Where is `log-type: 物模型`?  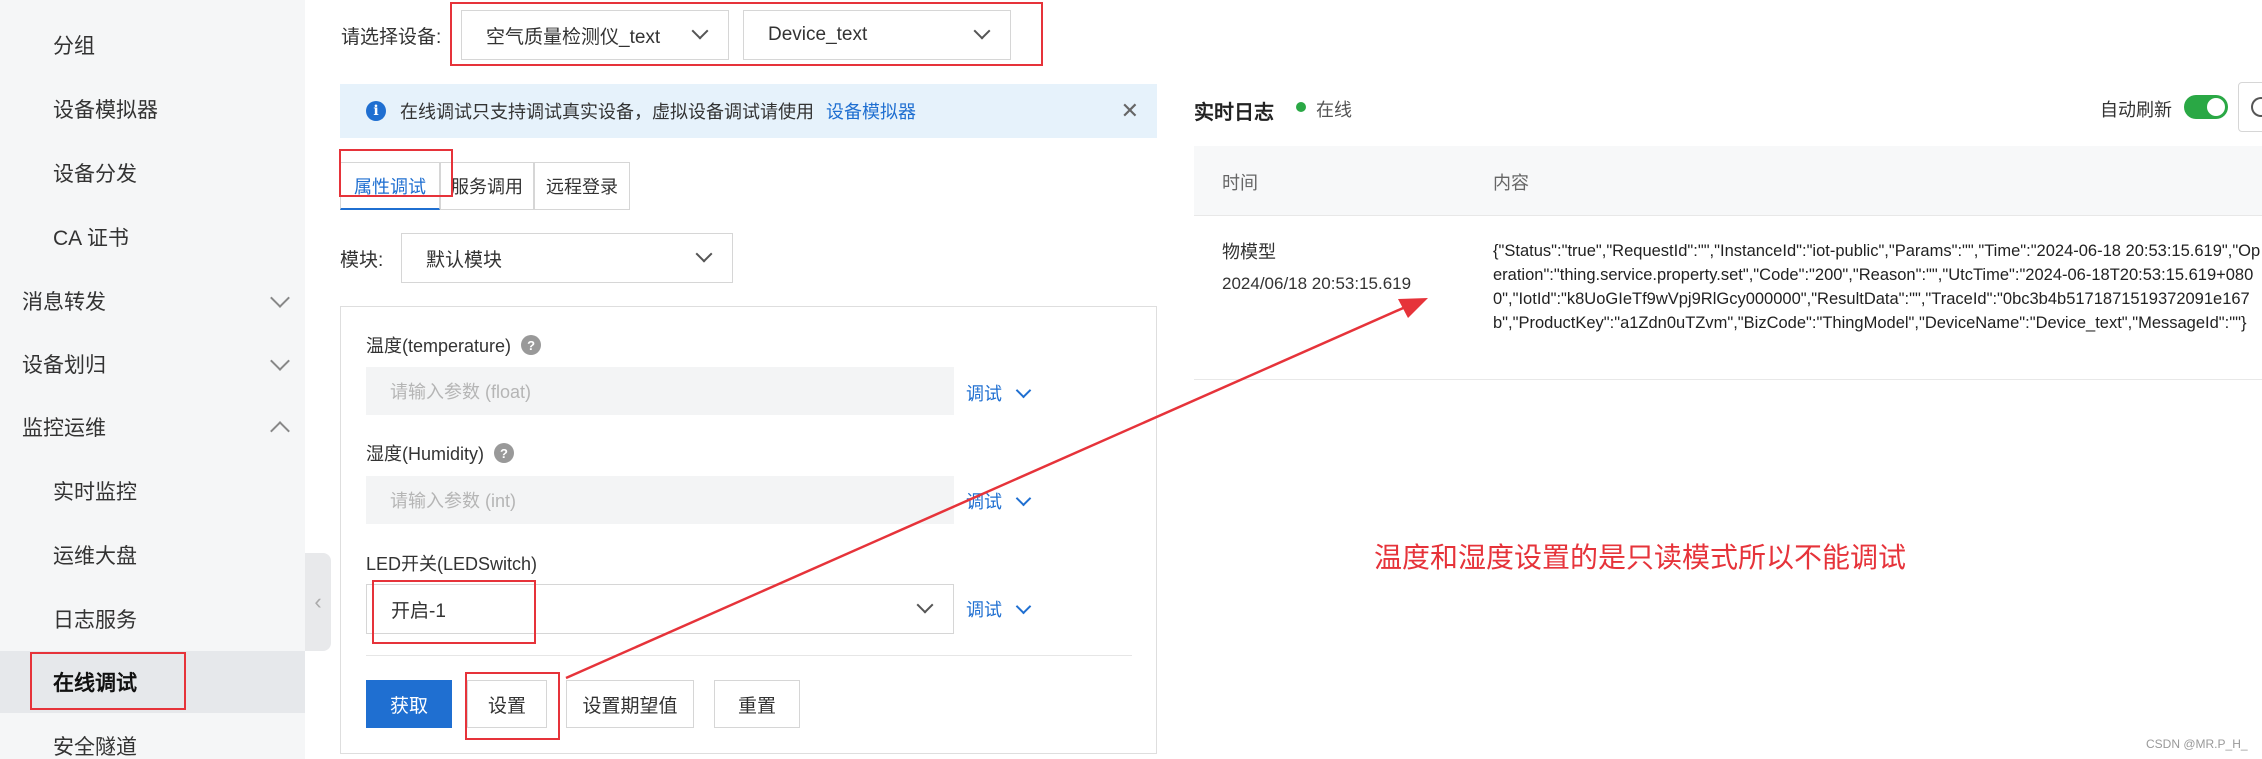
log-type: 物模型 is located at coordinates (1249, 252).